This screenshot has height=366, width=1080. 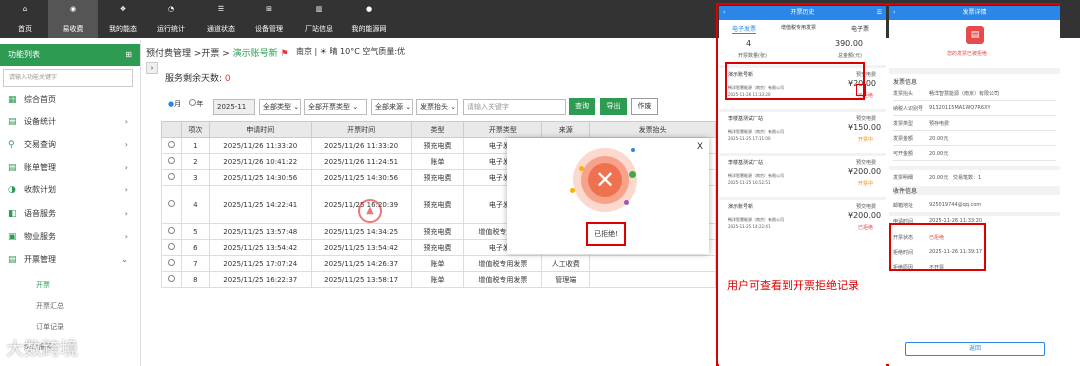 What do you see at coordinates (860, 28) in the screenshot?
I see `phone1-tab-2: 电子票` at bounding box center [860, 28].